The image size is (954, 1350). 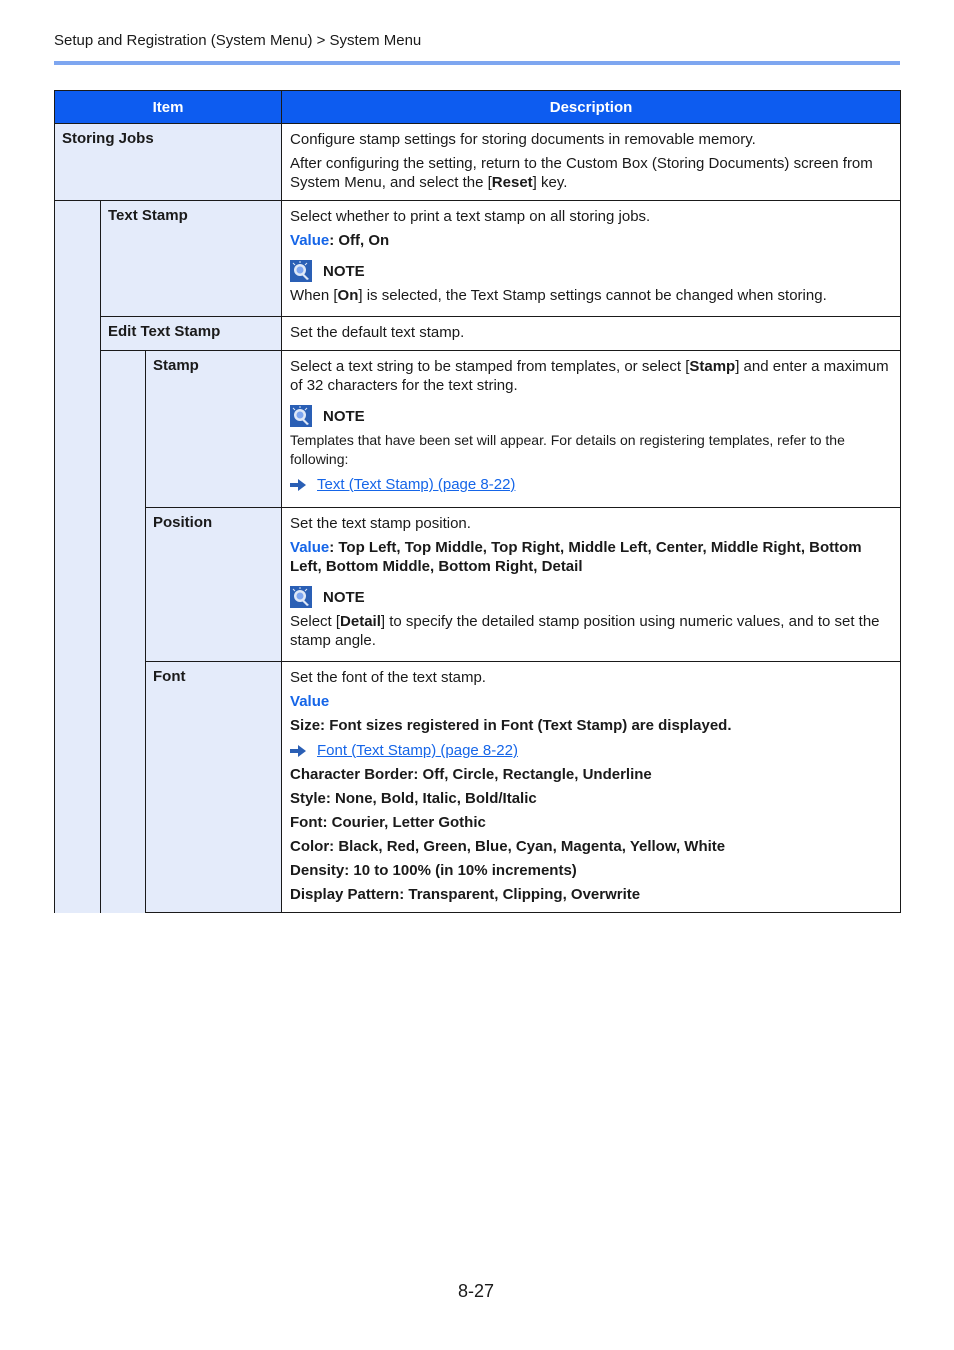 I want to click on column-header-description: Description, so click(x=591, y=107).